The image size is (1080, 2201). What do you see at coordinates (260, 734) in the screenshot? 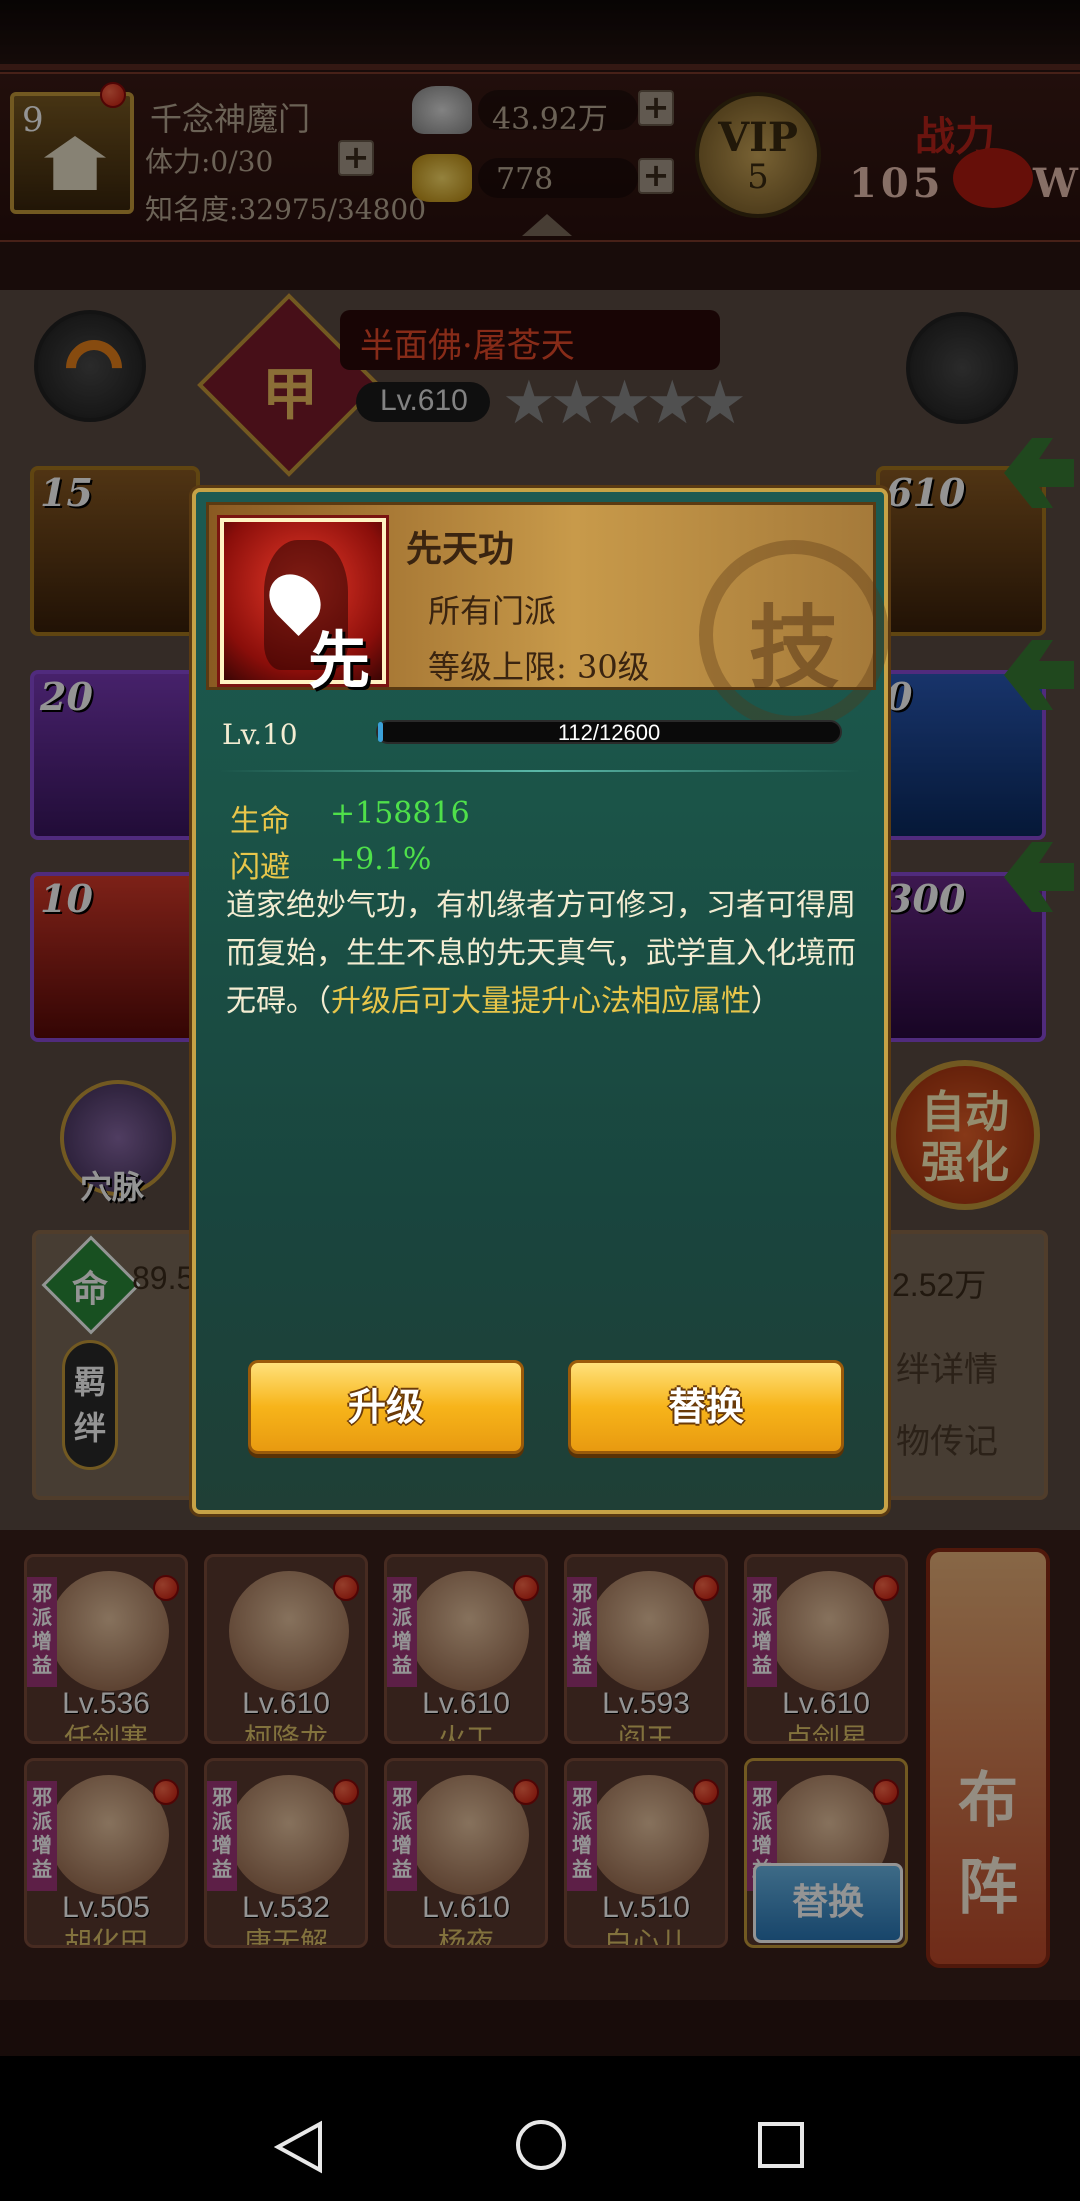
I see `skill-level: Lv.10` at bounding box center [260, 734].